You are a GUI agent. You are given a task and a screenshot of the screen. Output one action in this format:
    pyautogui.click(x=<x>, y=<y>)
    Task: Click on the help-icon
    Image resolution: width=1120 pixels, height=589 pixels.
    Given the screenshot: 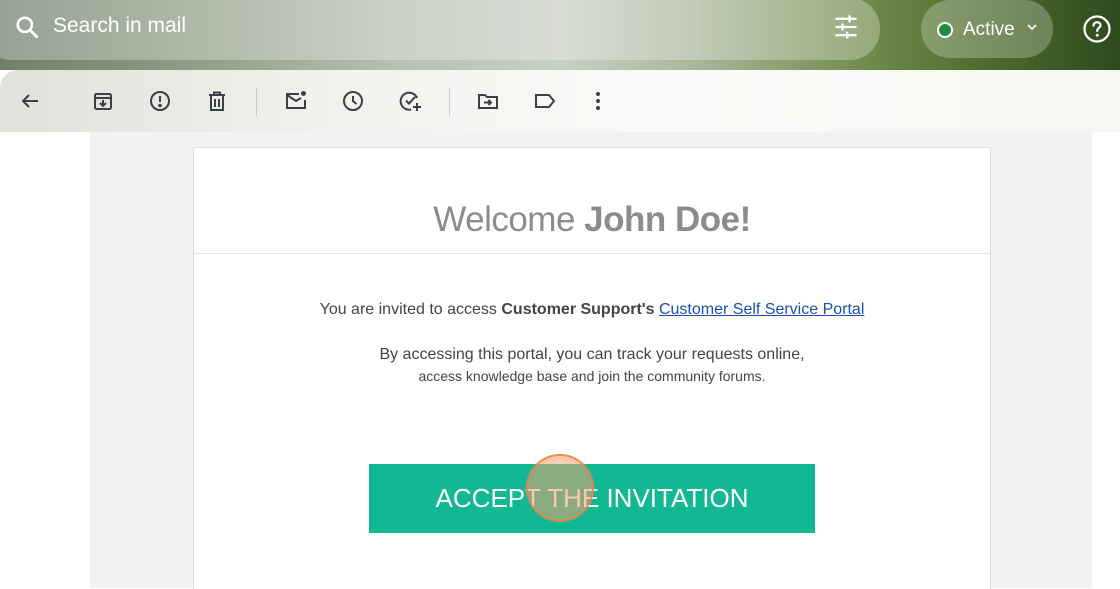 What is the action you would take?
    pyautogui.click(x=1097, y=29)
    